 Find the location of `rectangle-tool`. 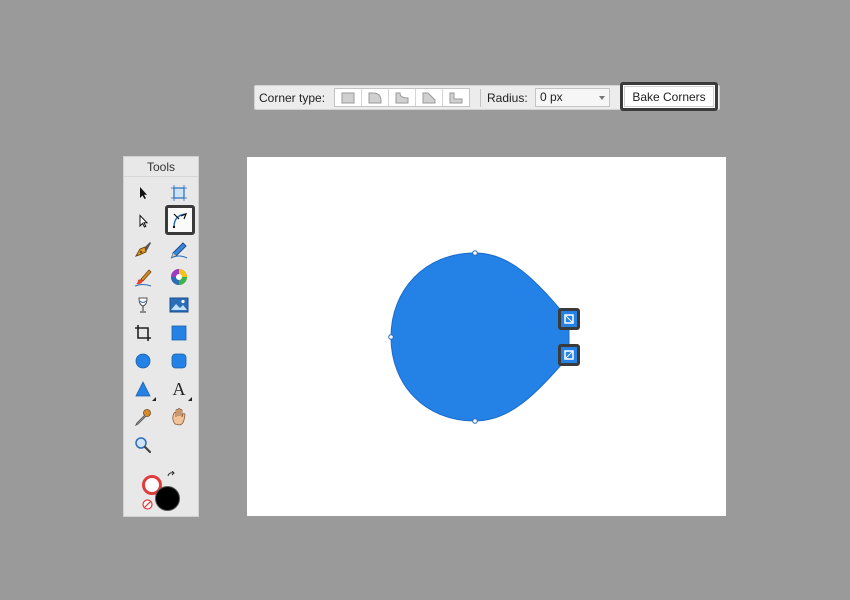

rectangle-tool is located at coordinates (179, 333).